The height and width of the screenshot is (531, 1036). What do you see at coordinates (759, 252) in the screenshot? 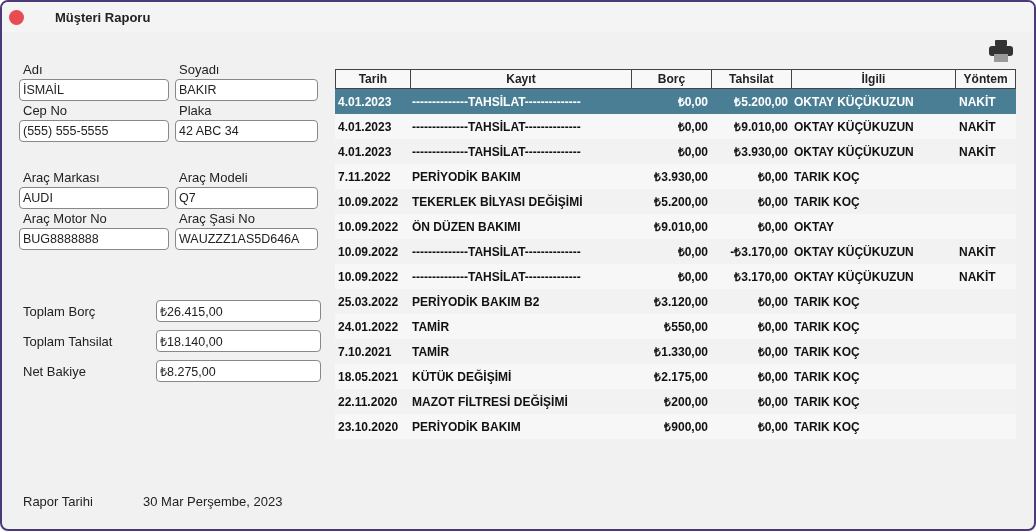
I see `table-cell: -₺3.170,00` at bounding box center [759, 252].